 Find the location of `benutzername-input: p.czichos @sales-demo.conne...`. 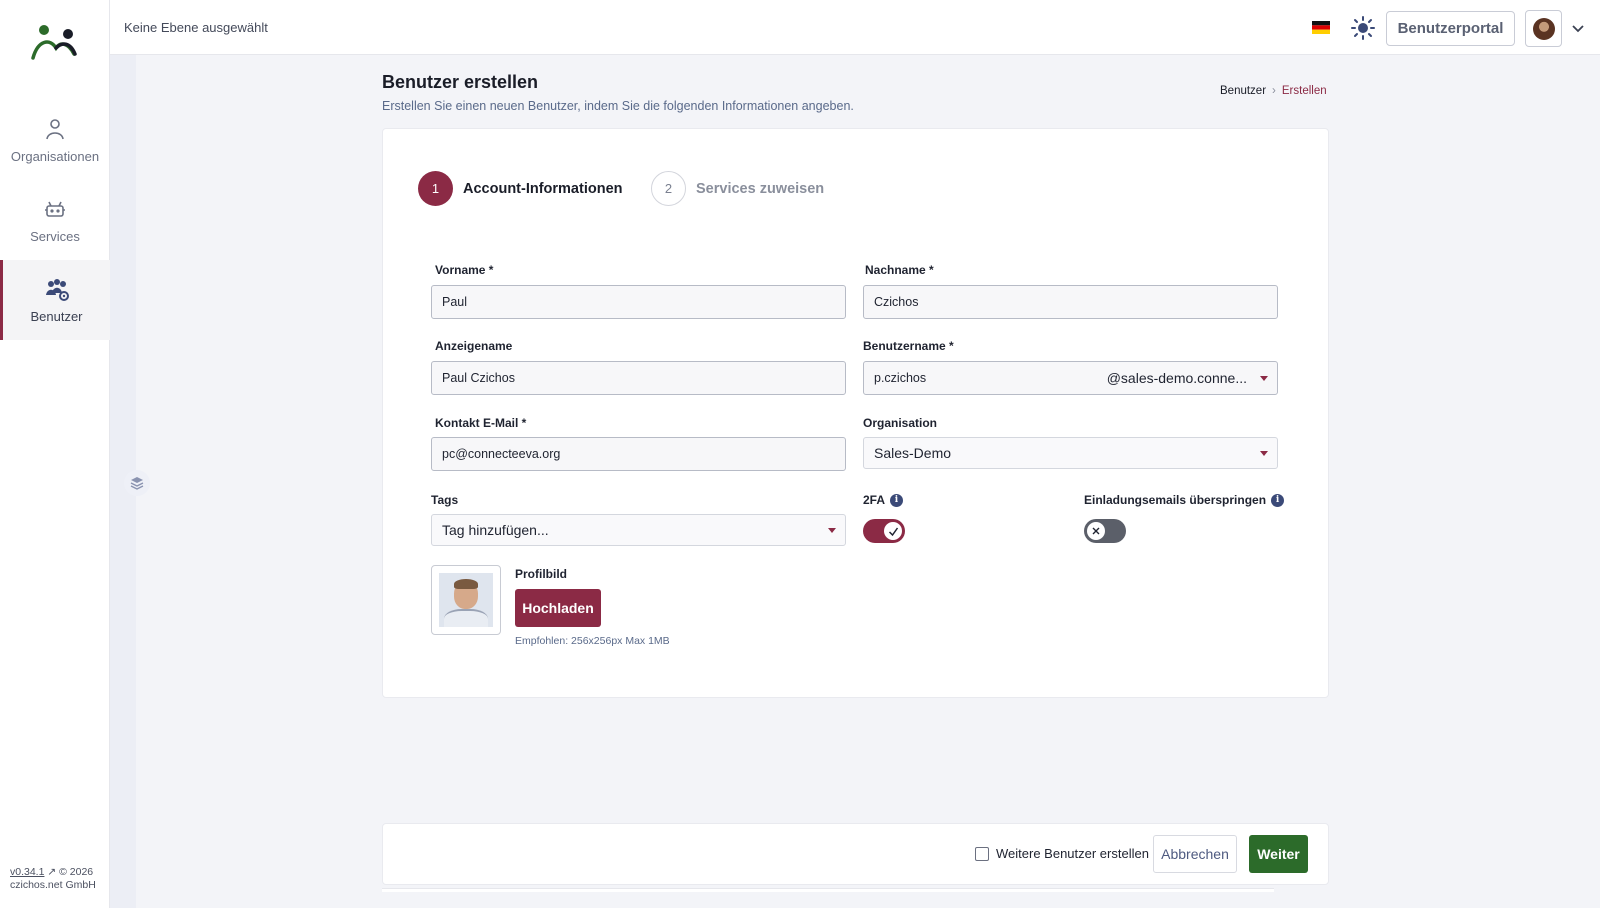

benutzername-input: p.czichos @sales-demo.conne... is located at coordinates (1070, 378).